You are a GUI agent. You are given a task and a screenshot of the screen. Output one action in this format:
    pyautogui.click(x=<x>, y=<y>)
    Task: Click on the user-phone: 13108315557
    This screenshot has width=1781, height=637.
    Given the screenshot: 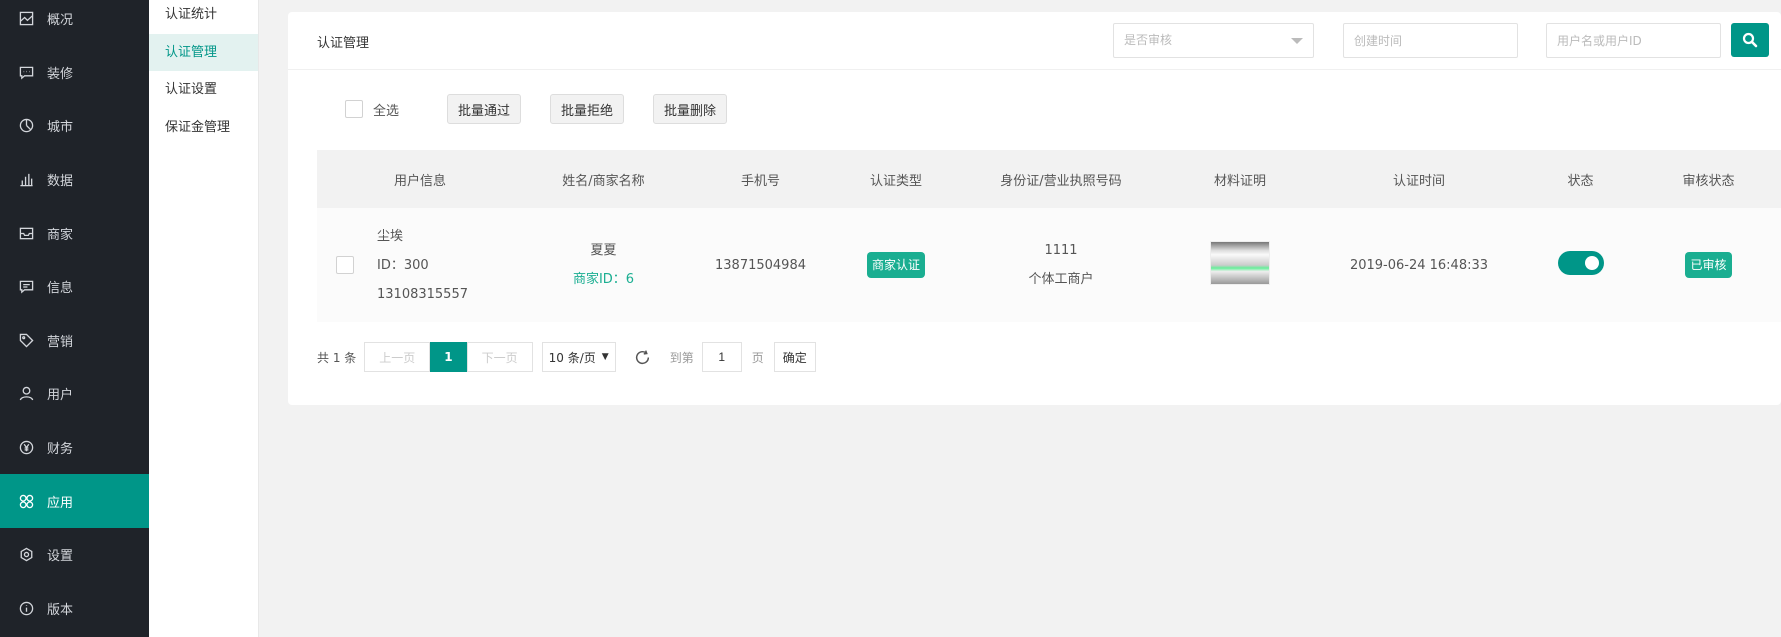 What is the action you would take?
    pyautogui.click(x=422, y=294)
    